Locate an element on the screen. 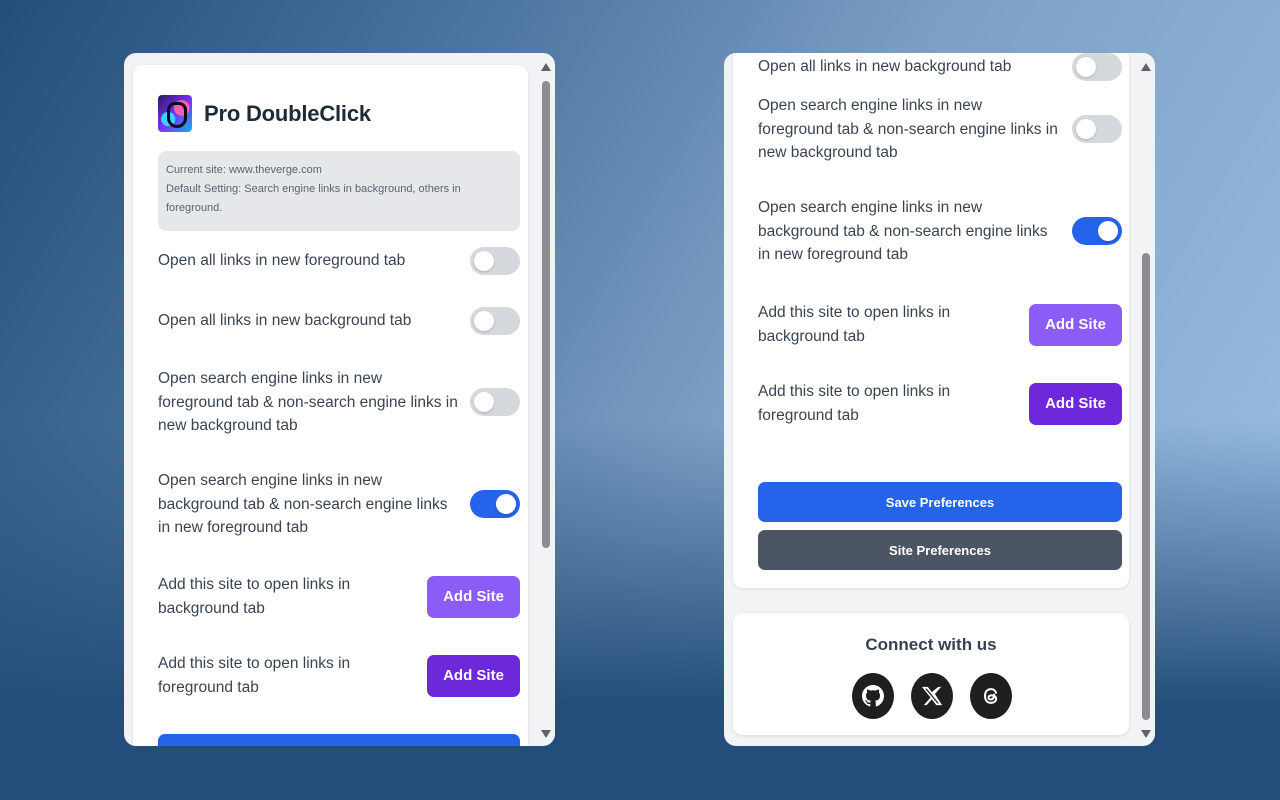  site-preferences-button: Site Preferences is located at coordinates (940, 550).